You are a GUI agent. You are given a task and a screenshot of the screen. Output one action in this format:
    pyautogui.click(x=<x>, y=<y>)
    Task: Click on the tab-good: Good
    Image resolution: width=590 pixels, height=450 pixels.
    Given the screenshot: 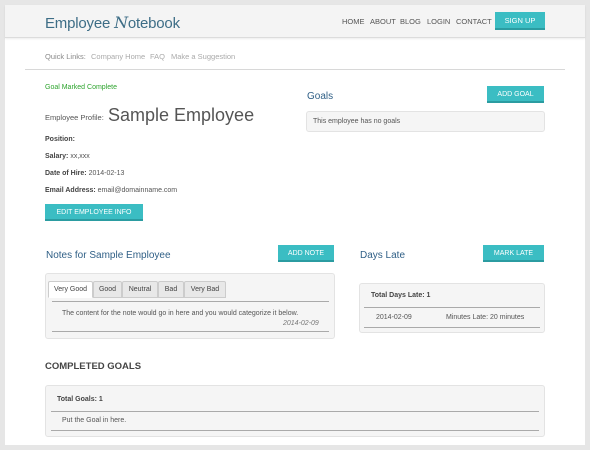 What is the action you would take?
    pyautogui.click(x=107, y=289)
    